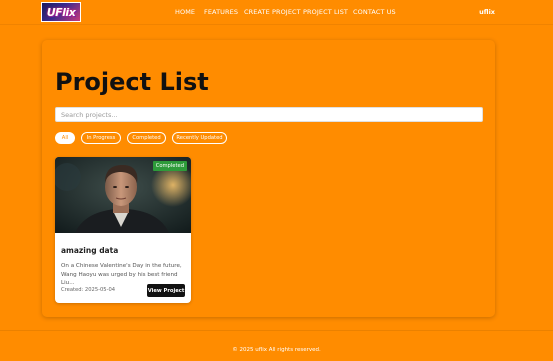 This screenshot has height=361, width=553. What do you see at coordinates (146, 138) in the screenshot?
I see `filter-chip-completed: Completed` at bounding box center [146, 138].